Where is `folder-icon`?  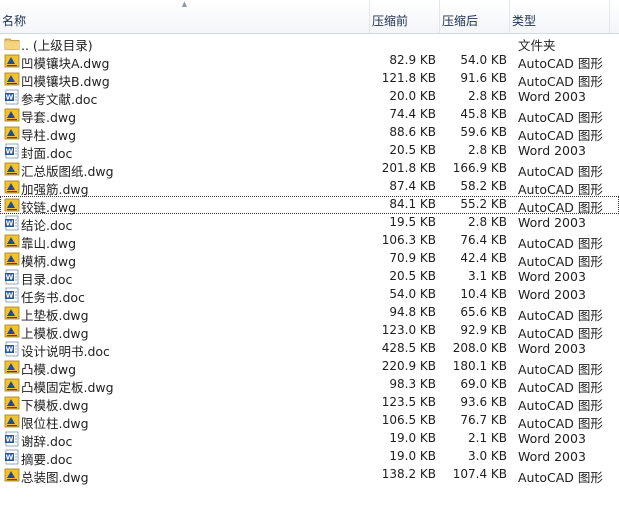 folder-icon is located at coordinates (12, 43).